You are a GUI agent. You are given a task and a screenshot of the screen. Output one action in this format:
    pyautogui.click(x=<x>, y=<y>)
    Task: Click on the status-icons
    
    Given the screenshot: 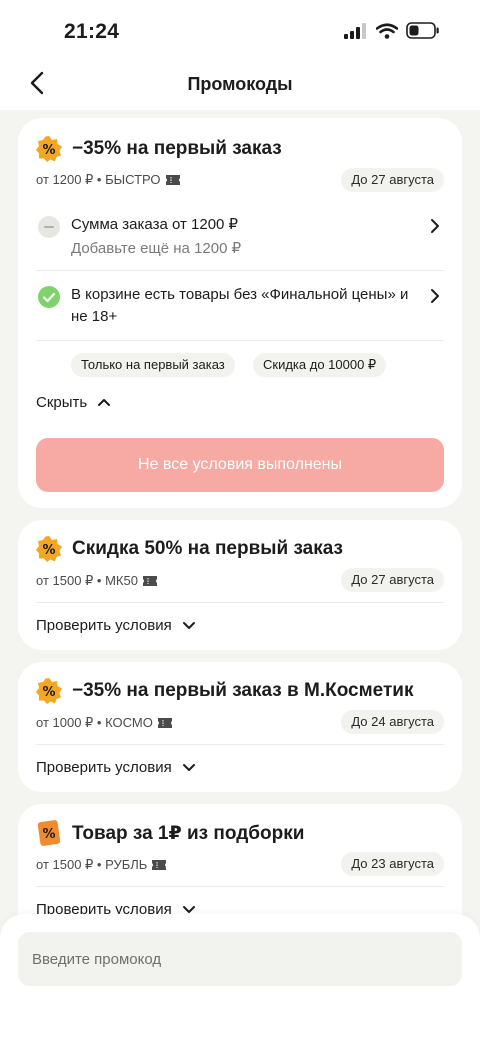 What is the action you would take?
    pyautogui.click(x=392, y=30)
    